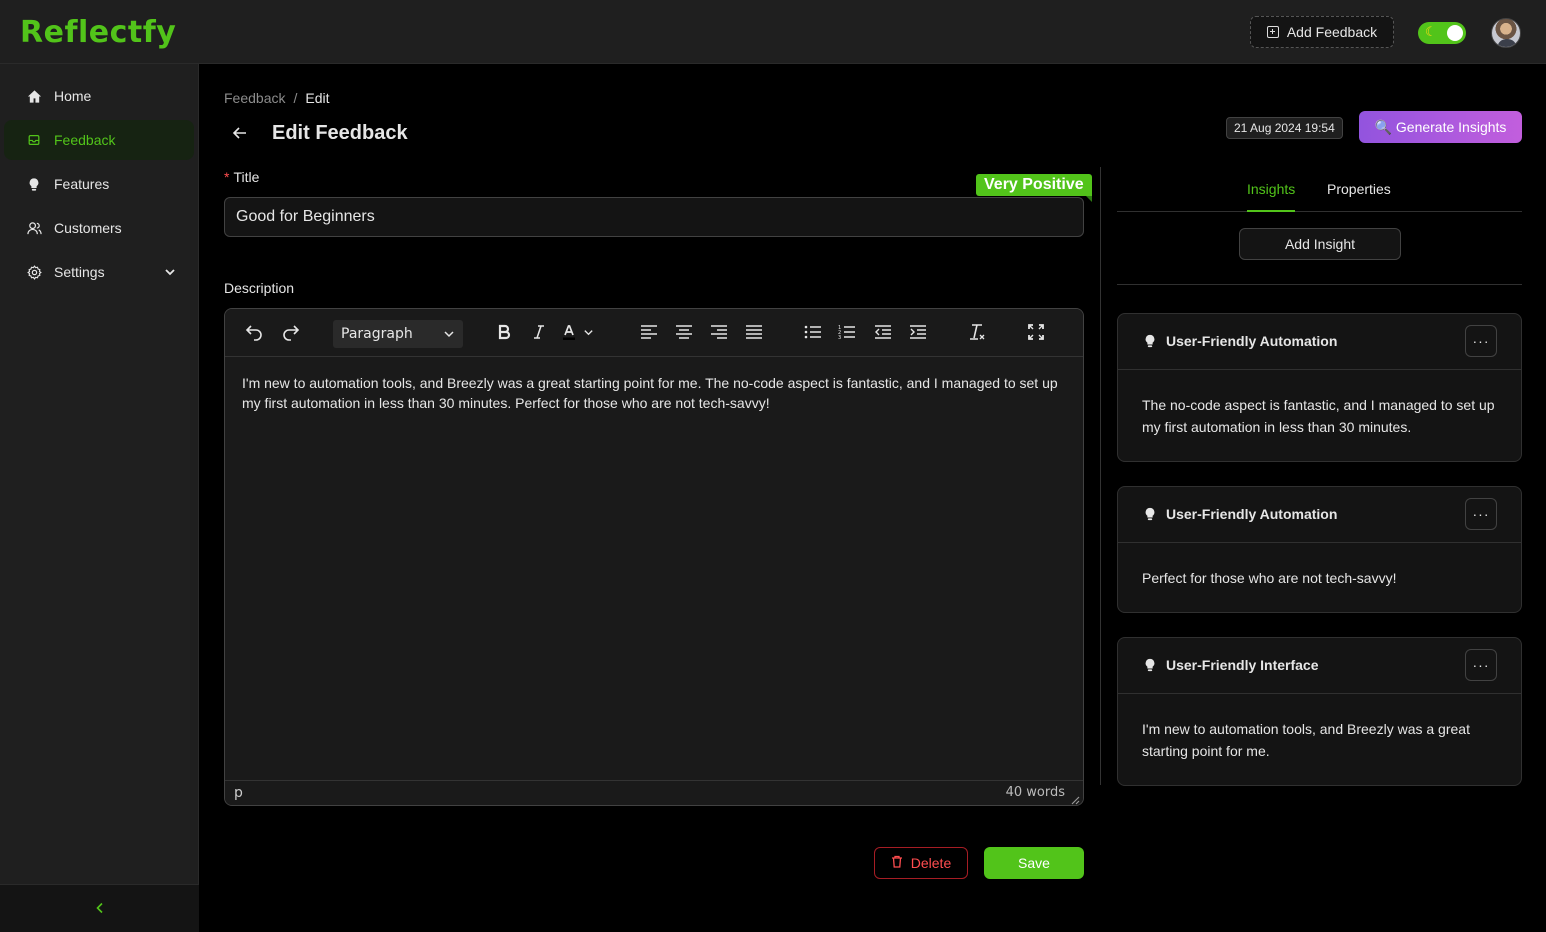  I want to click on align-justify-icon, so click(754, 333).